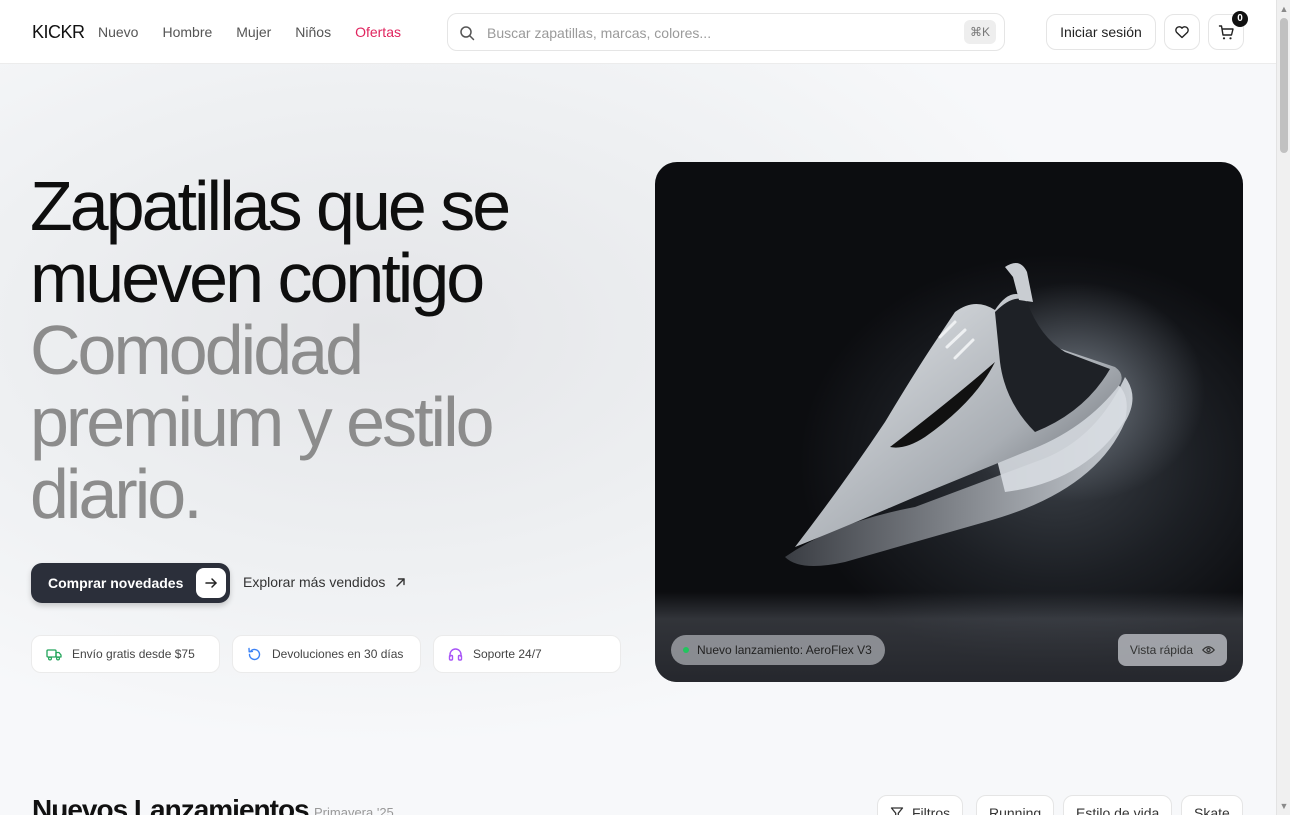  What do you see at coordinates (507, 654) in the screenshot?
I see `feature-label: Soporte 24/7` at bounding box center [507, 654].